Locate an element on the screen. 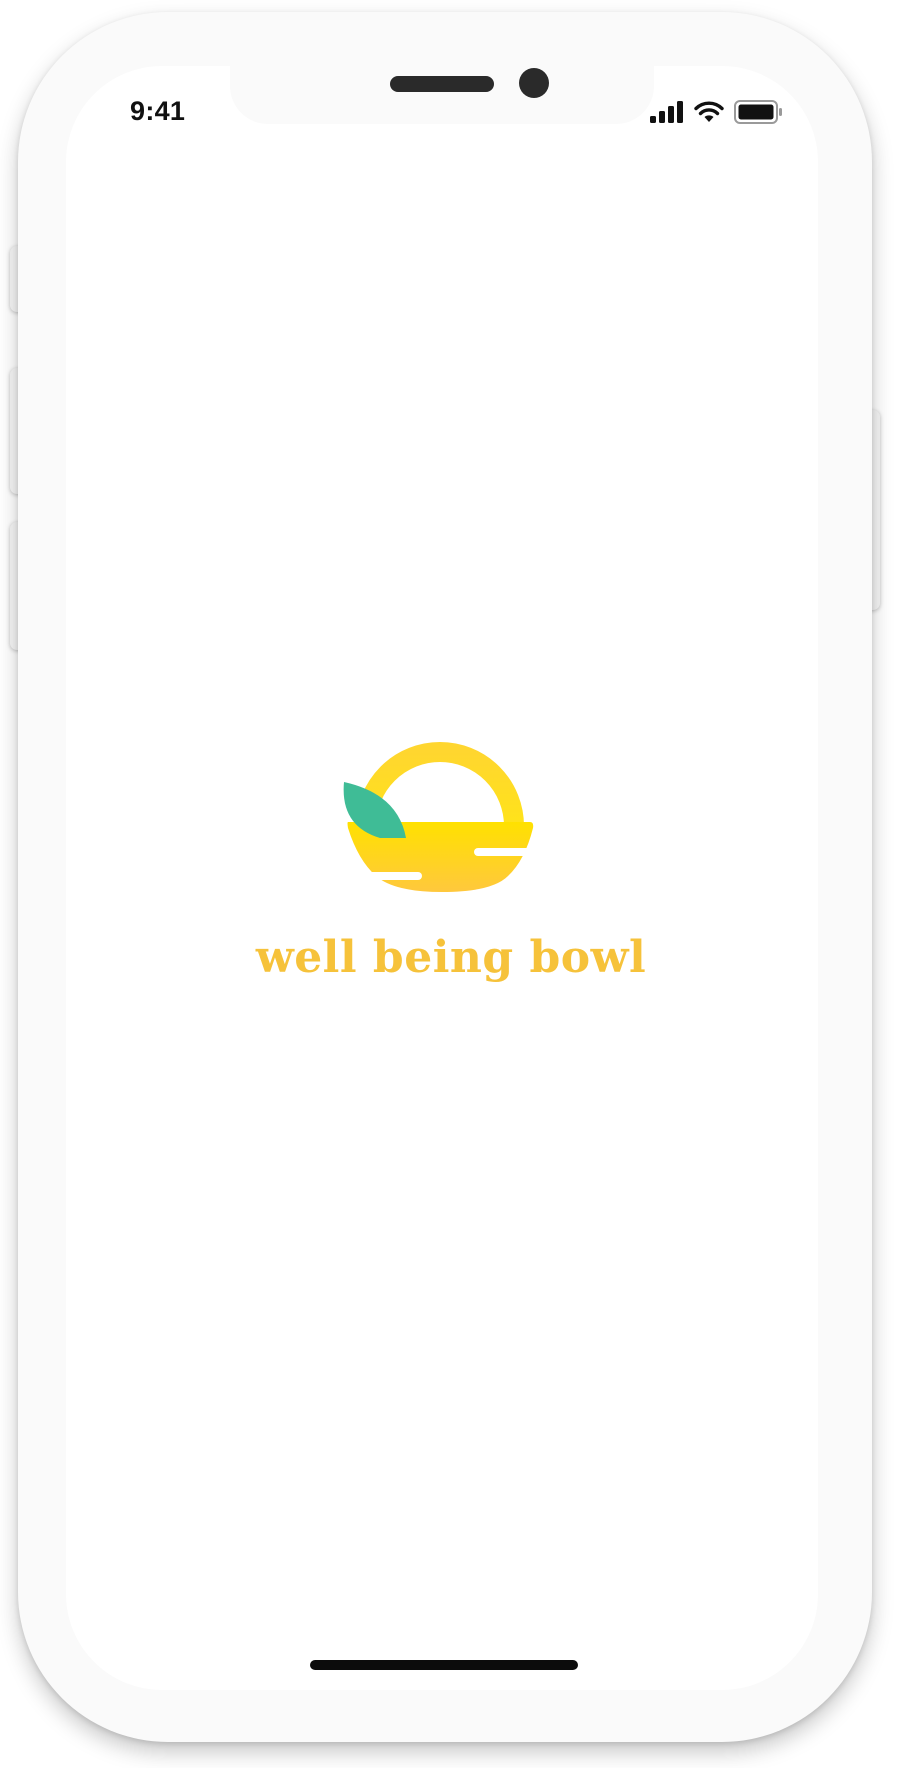 This screenshot has width=902, height=1768. battery-icon is located at coordinates (758, 112).